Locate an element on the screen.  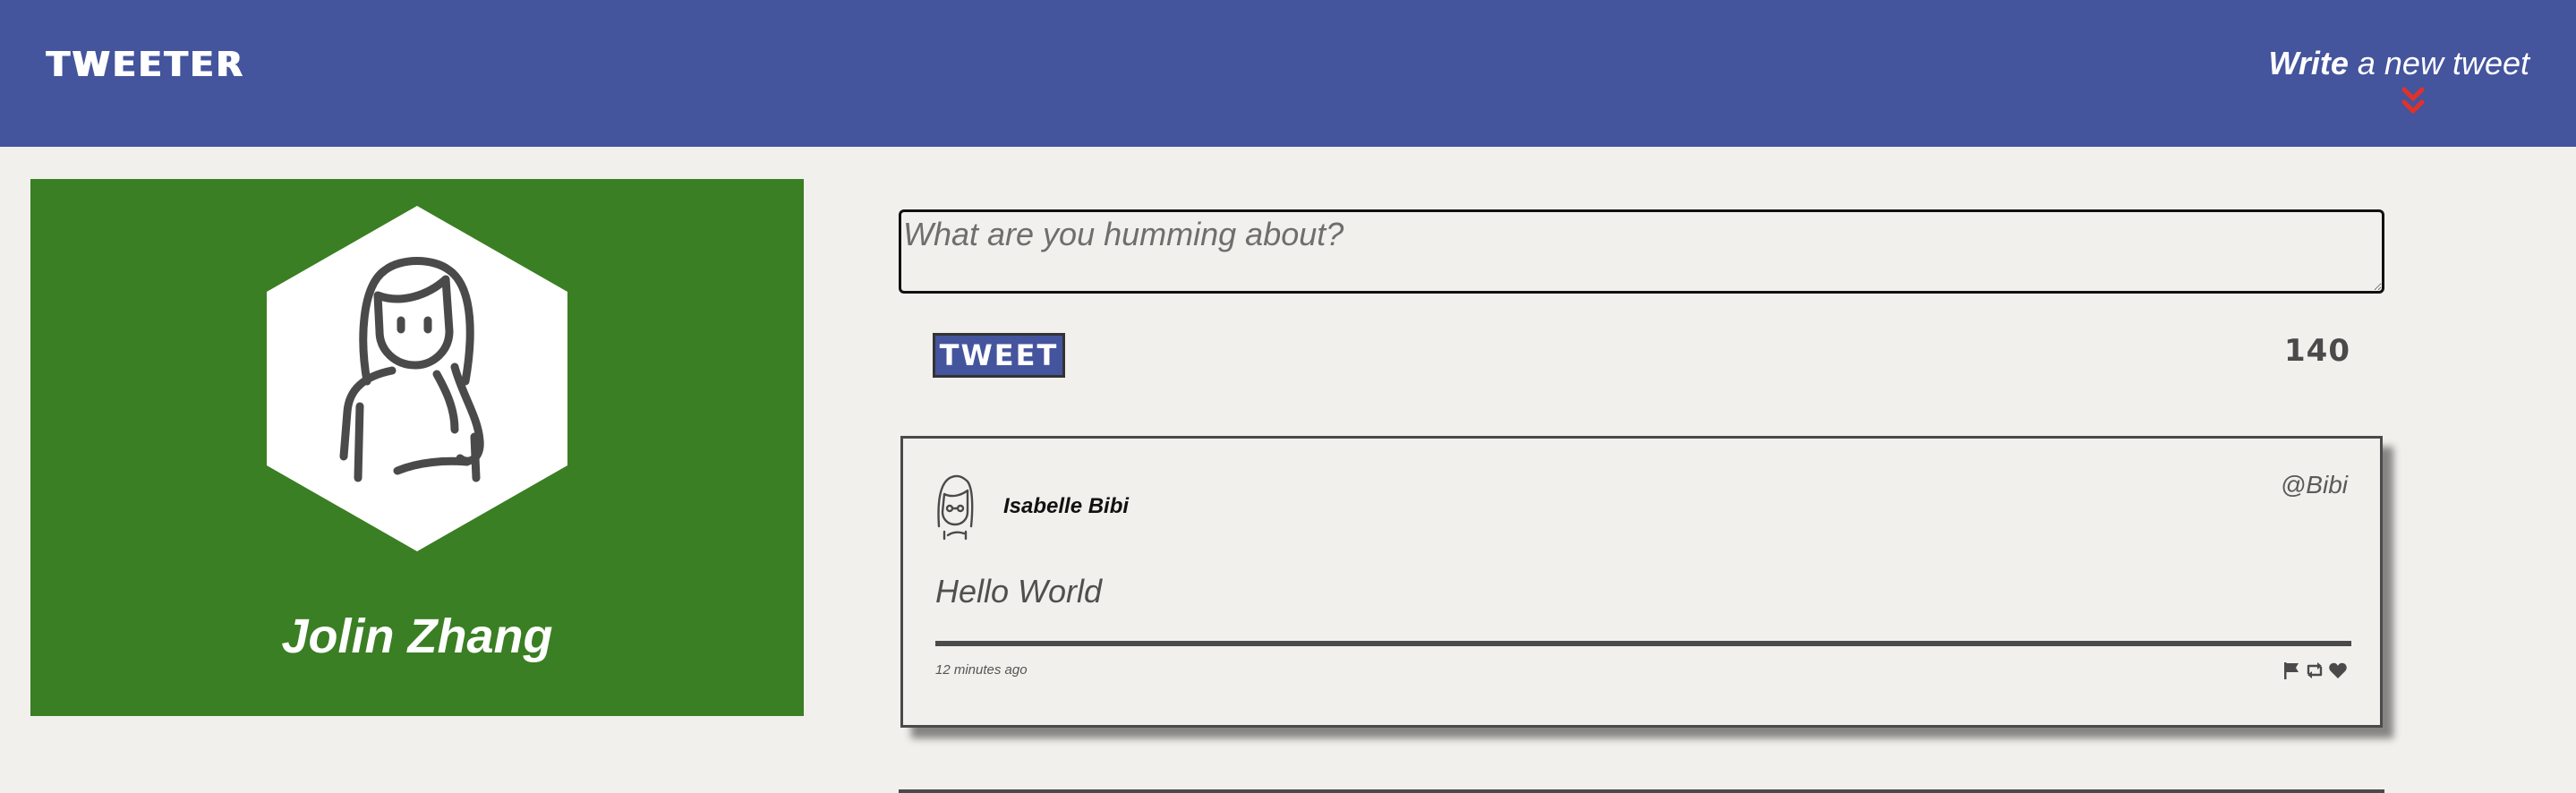
tweet-divider is located at coordinates (1643, 643).